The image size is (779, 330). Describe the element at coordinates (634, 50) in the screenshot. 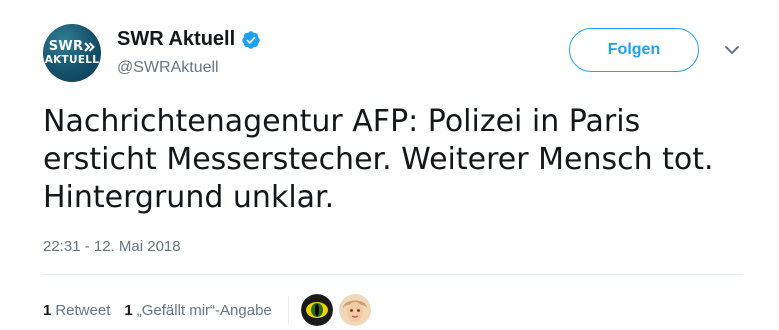

I see `follow-button: Folgen` at that location.